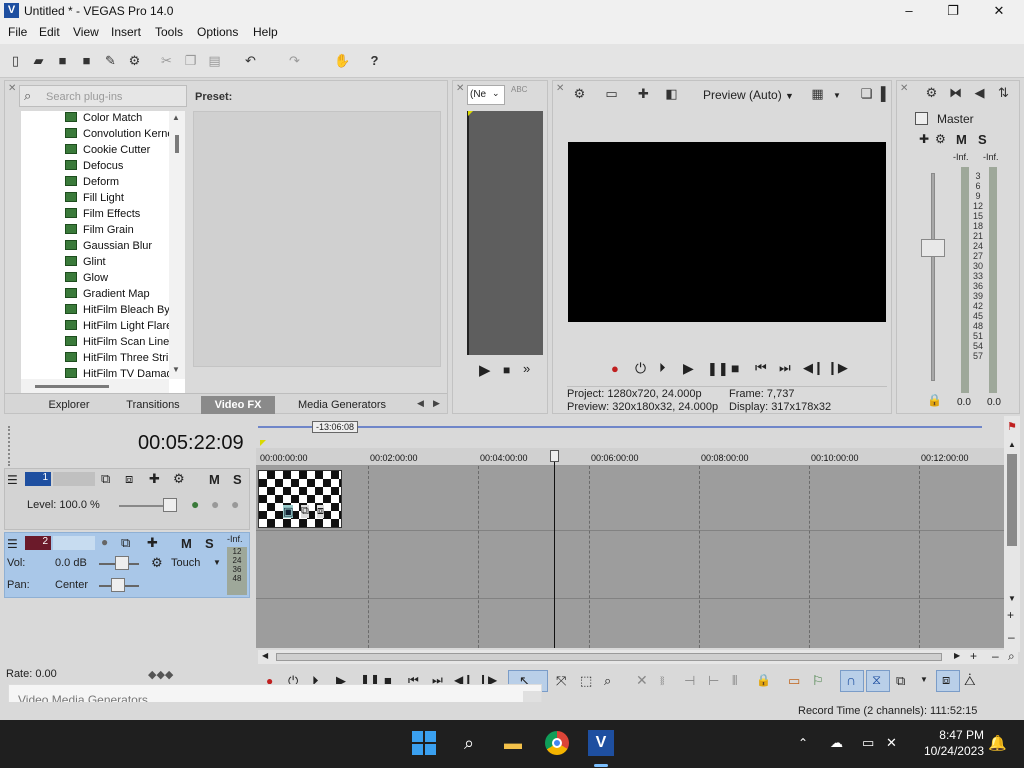 Image resolution: width=1024 pixels, height=768 pixels. I want to click on zoom-out-horizontal-icon: –, so click(995, 656).